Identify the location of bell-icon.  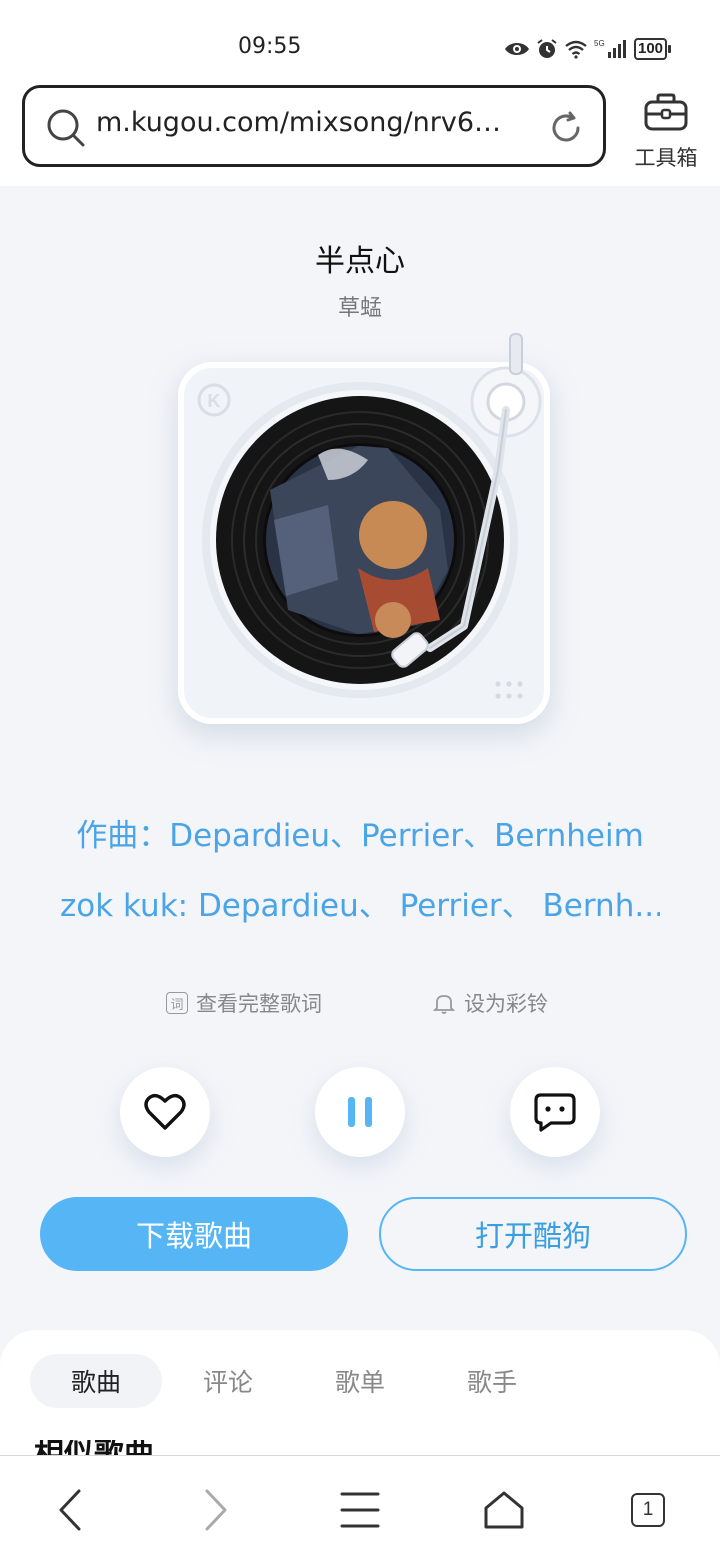
(444, 1004).